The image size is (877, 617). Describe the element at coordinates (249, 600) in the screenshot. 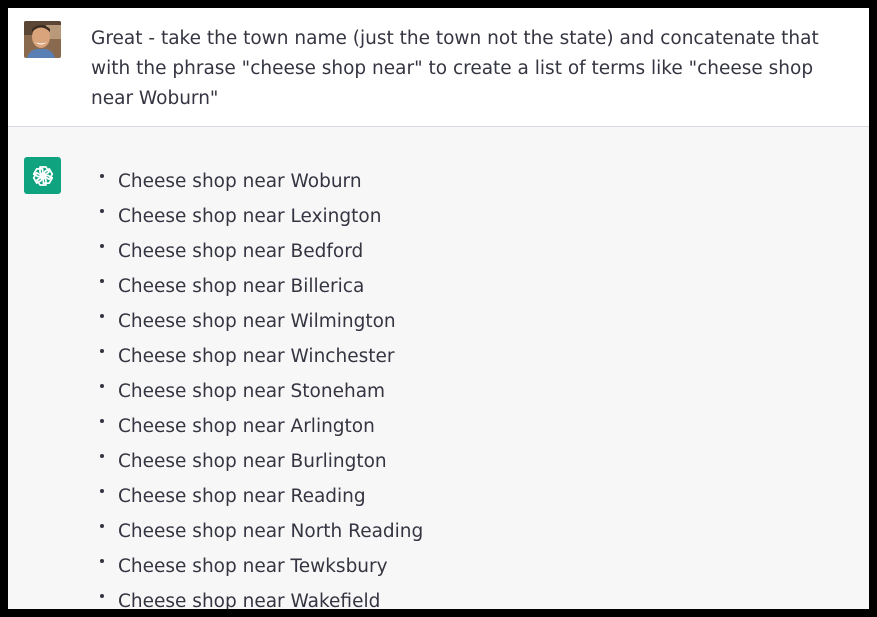

I see `list-item-text: Cheese shop near Wakefield` at that location.